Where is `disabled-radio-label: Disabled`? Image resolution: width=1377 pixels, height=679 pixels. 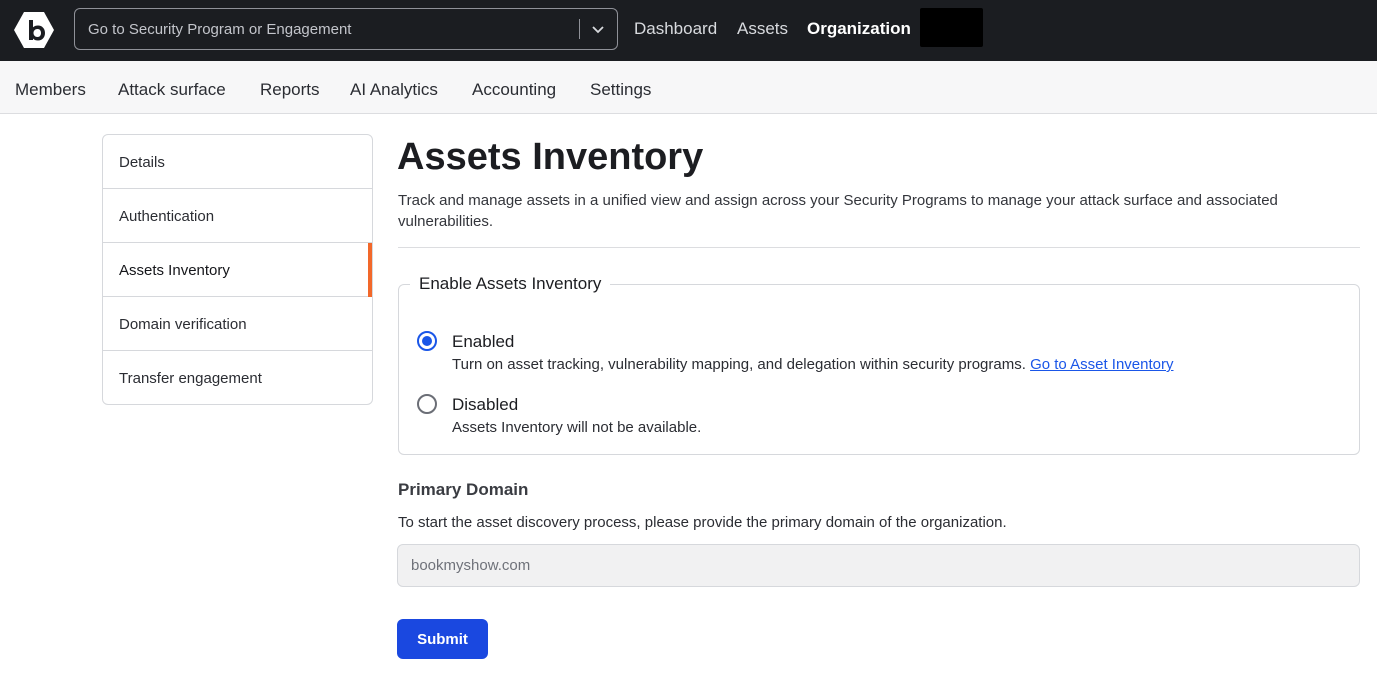
disabled-radio-label: Disabled is located at coordinates (485, 405).